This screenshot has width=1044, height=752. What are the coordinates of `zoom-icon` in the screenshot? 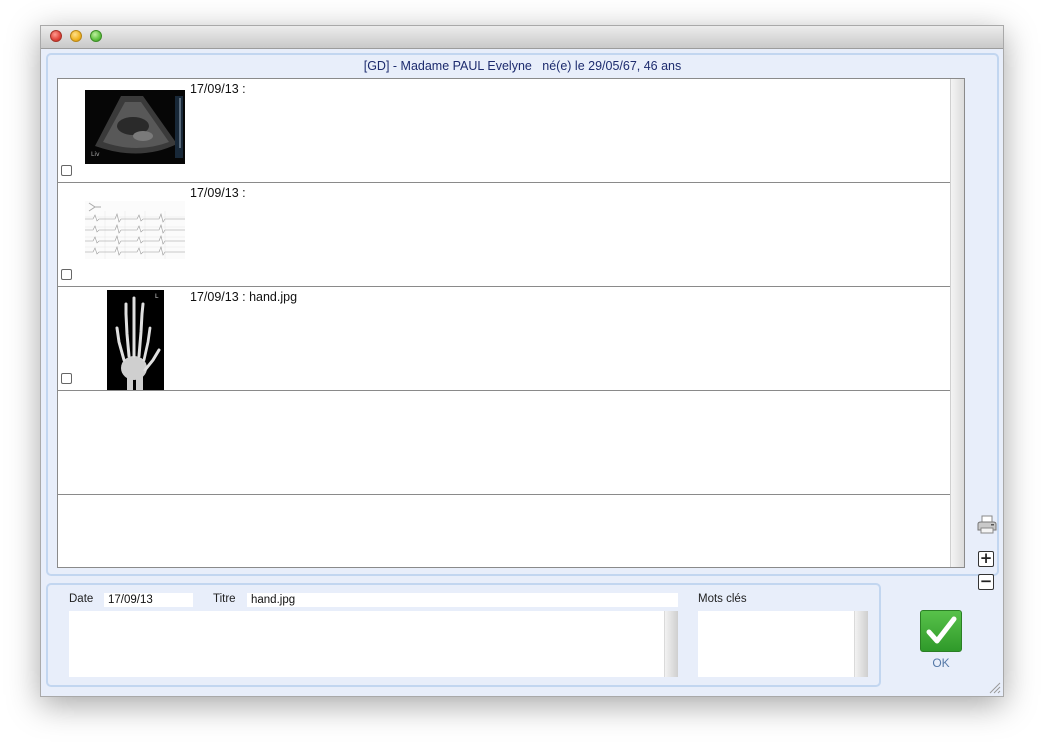 It's located at (96, 36).